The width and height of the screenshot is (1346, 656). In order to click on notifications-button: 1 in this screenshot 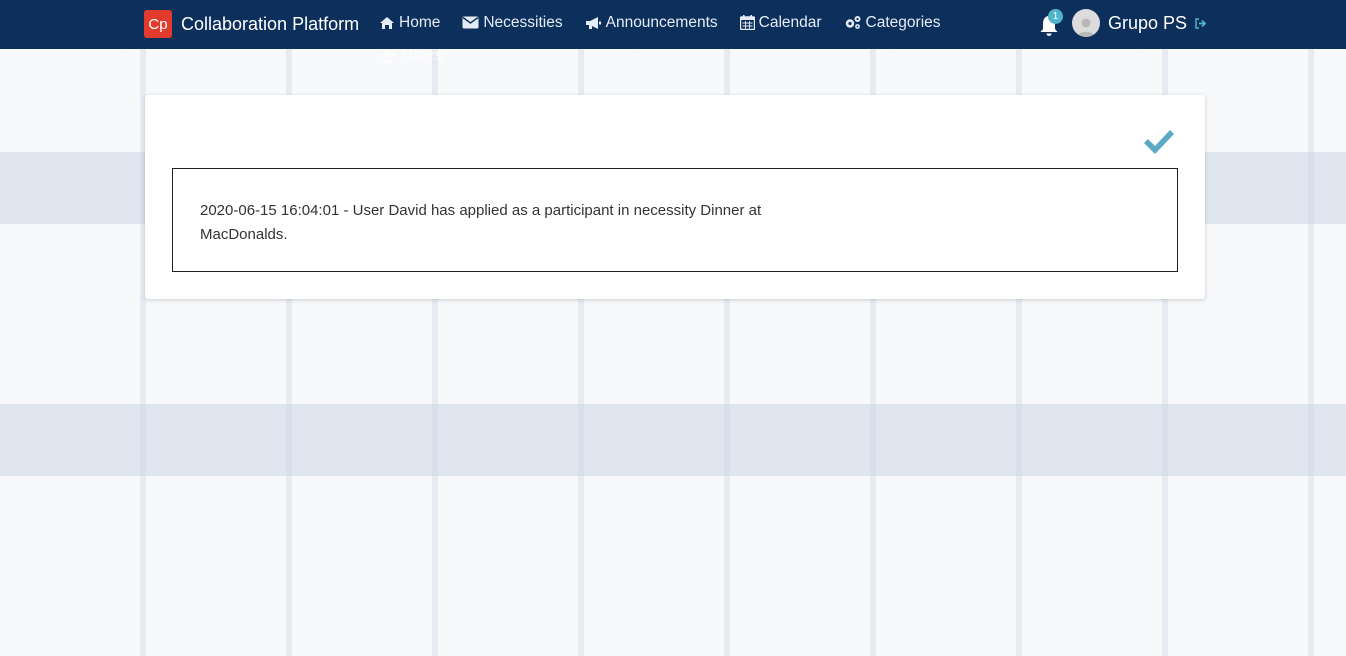, I will do `click(1050, 22)`.